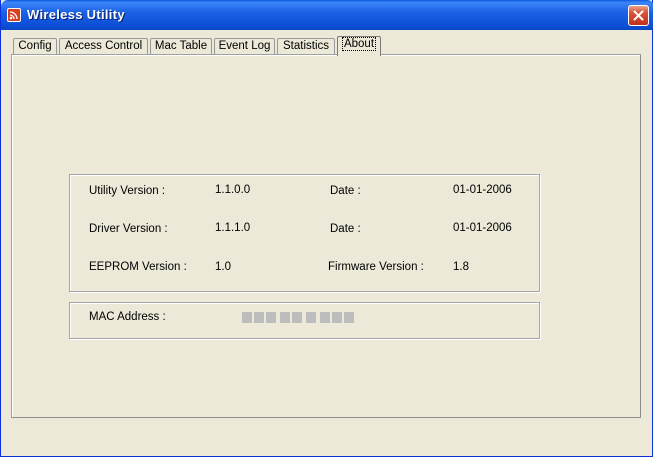  I want to click on tab-config-label: Config, so click(35, 46).